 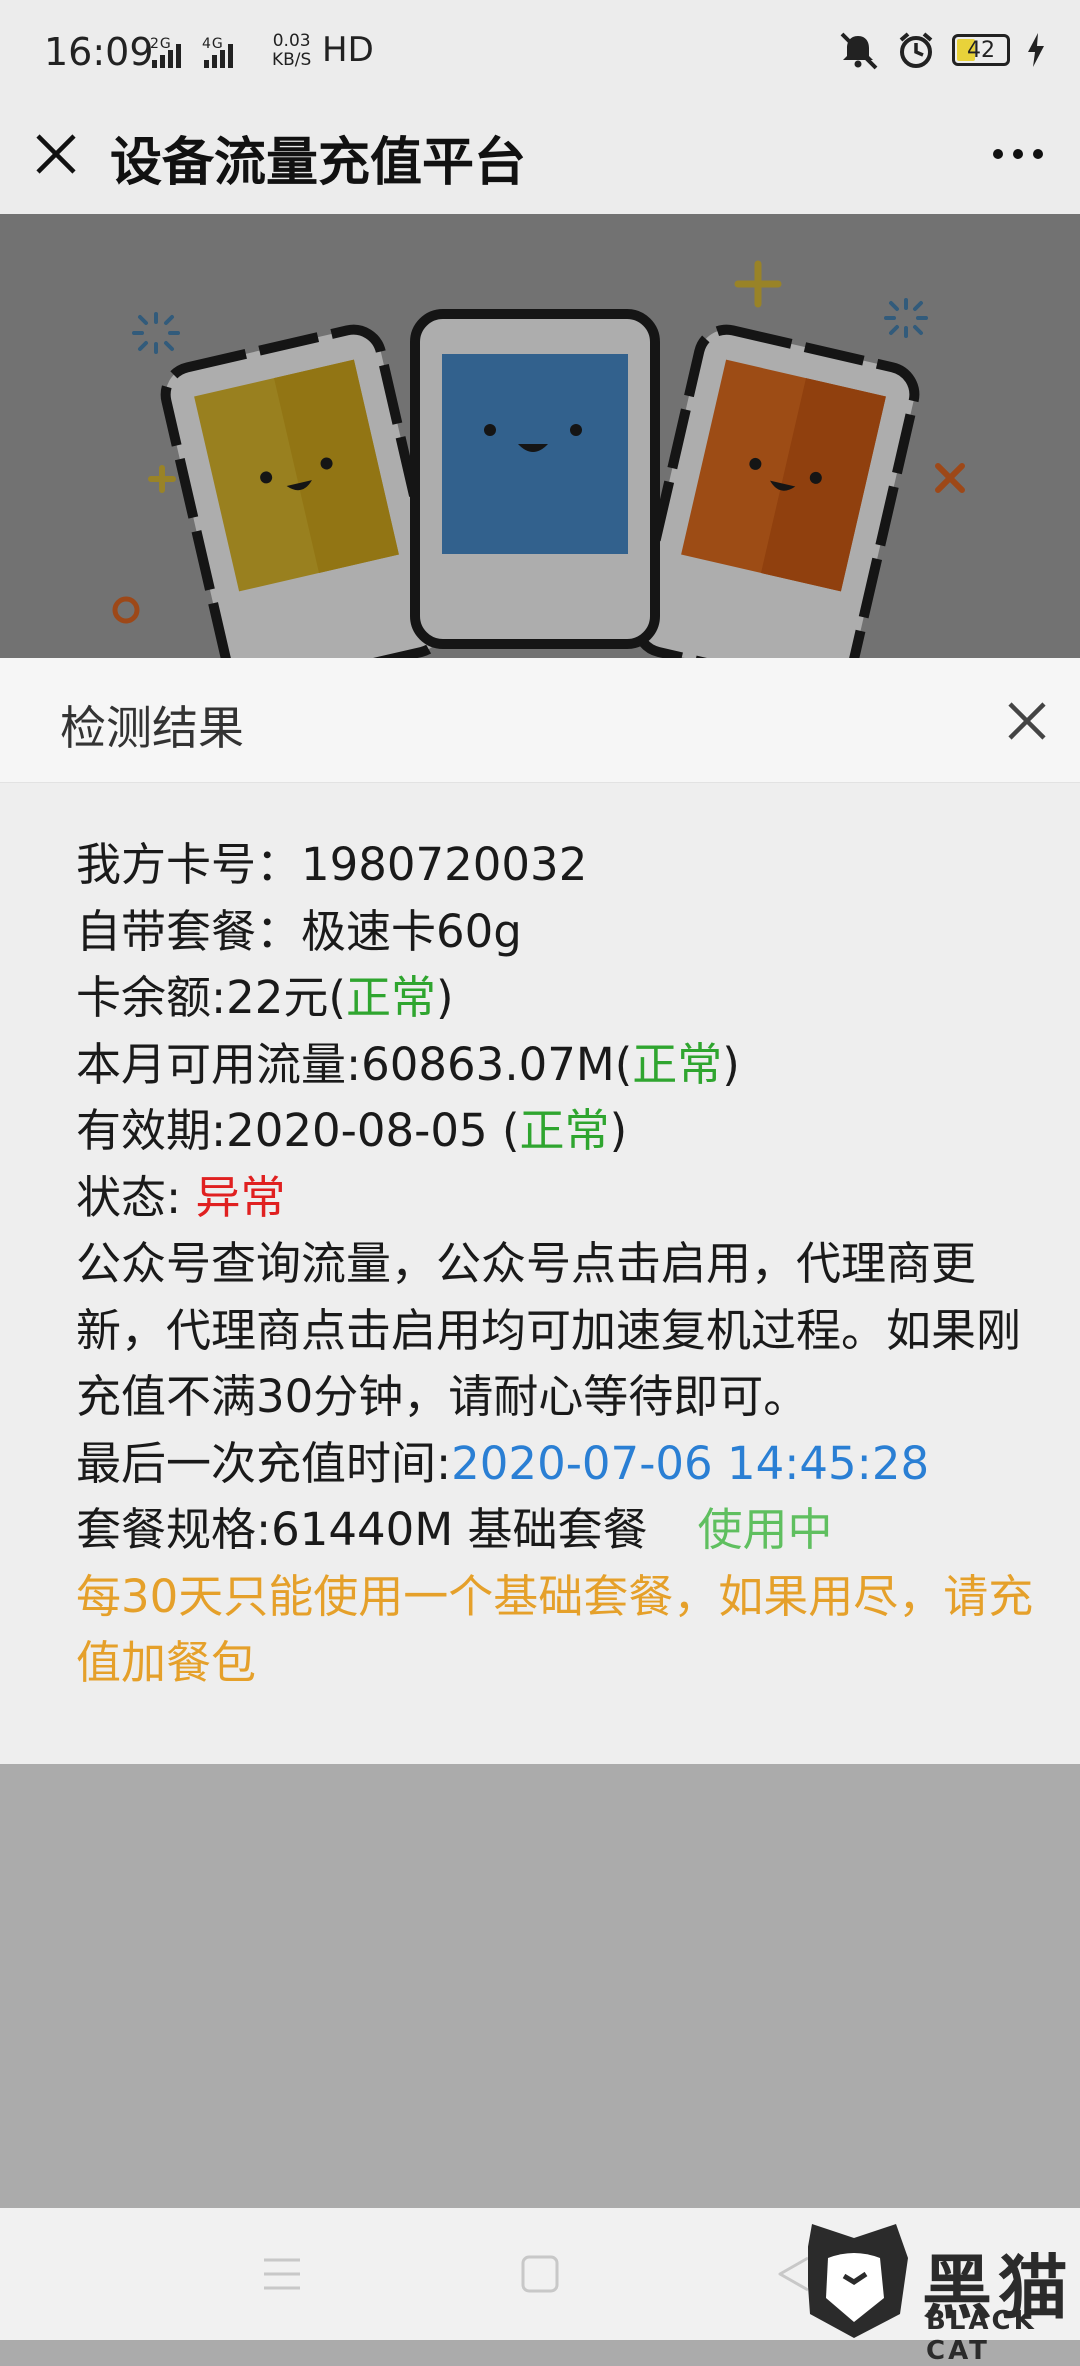 I want to click on more-icon, so click(x=1018, y=154).